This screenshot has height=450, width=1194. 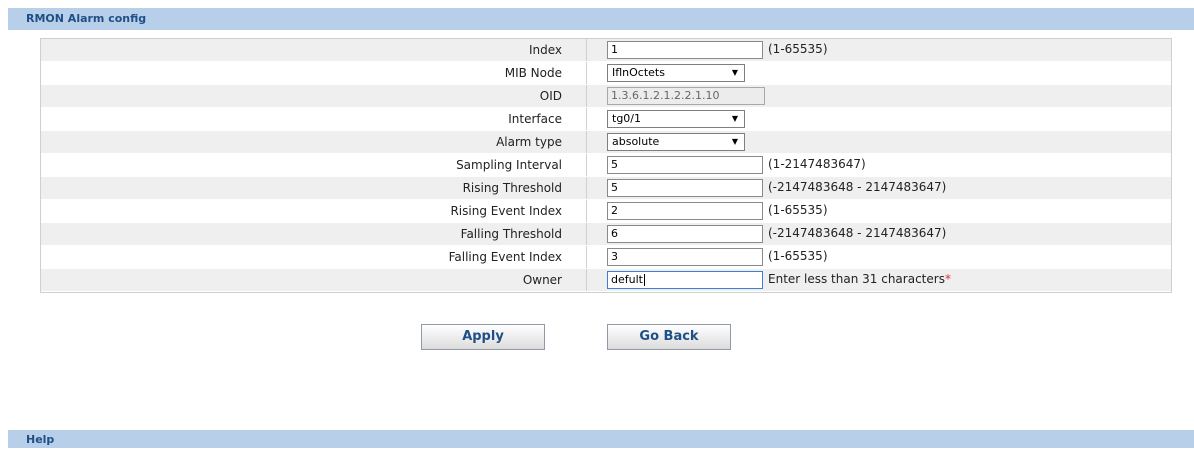 I want to click on help-title: Help, so click(x=40, y=439).